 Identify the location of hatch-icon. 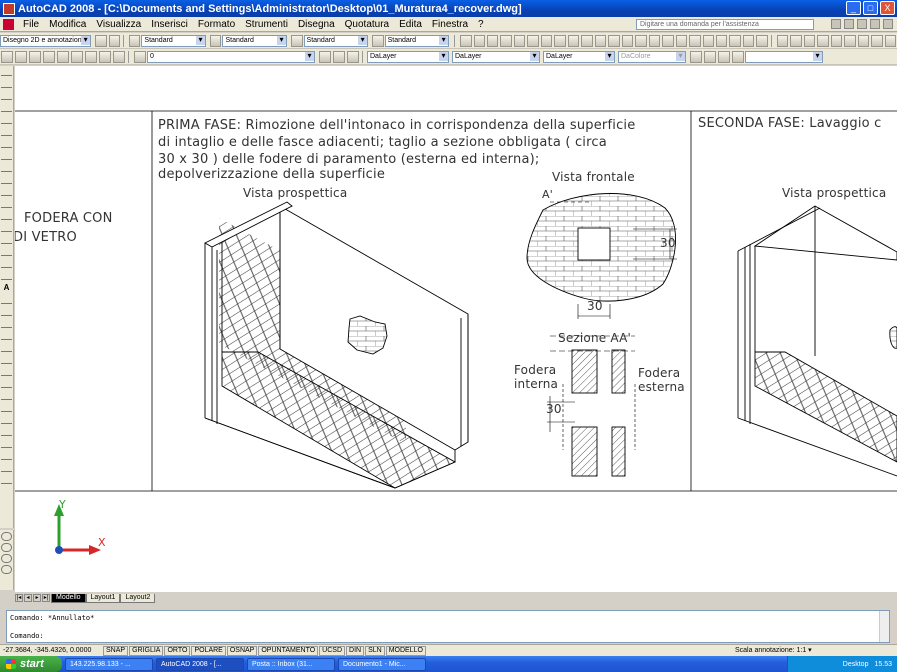
(6, 239).